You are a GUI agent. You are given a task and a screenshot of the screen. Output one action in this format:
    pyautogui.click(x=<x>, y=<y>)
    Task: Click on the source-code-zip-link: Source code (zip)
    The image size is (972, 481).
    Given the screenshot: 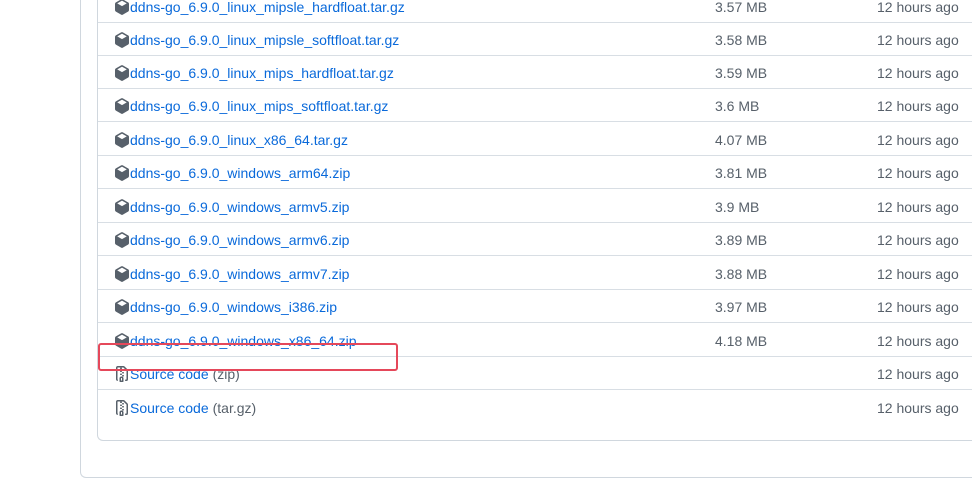 What is the action you would take?
    pyautogui.click(x=177, y=374)
    